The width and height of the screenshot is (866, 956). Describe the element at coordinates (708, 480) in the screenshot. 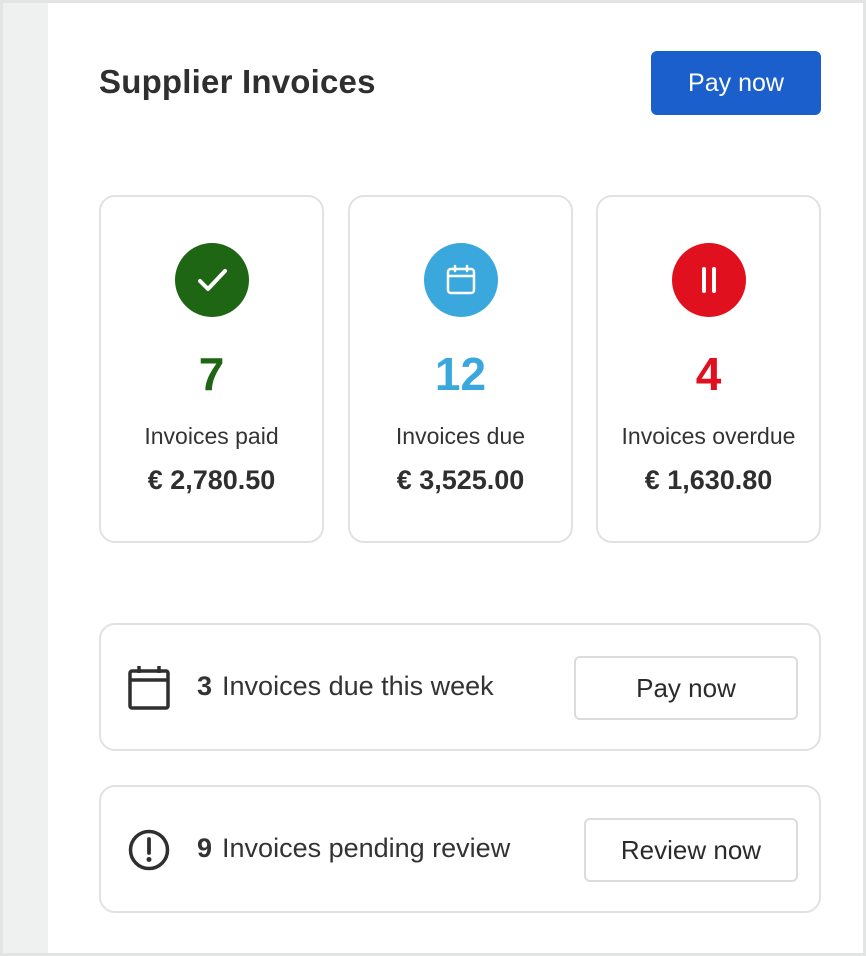

I see `overdue-amount: € 1,630.80` at that location.